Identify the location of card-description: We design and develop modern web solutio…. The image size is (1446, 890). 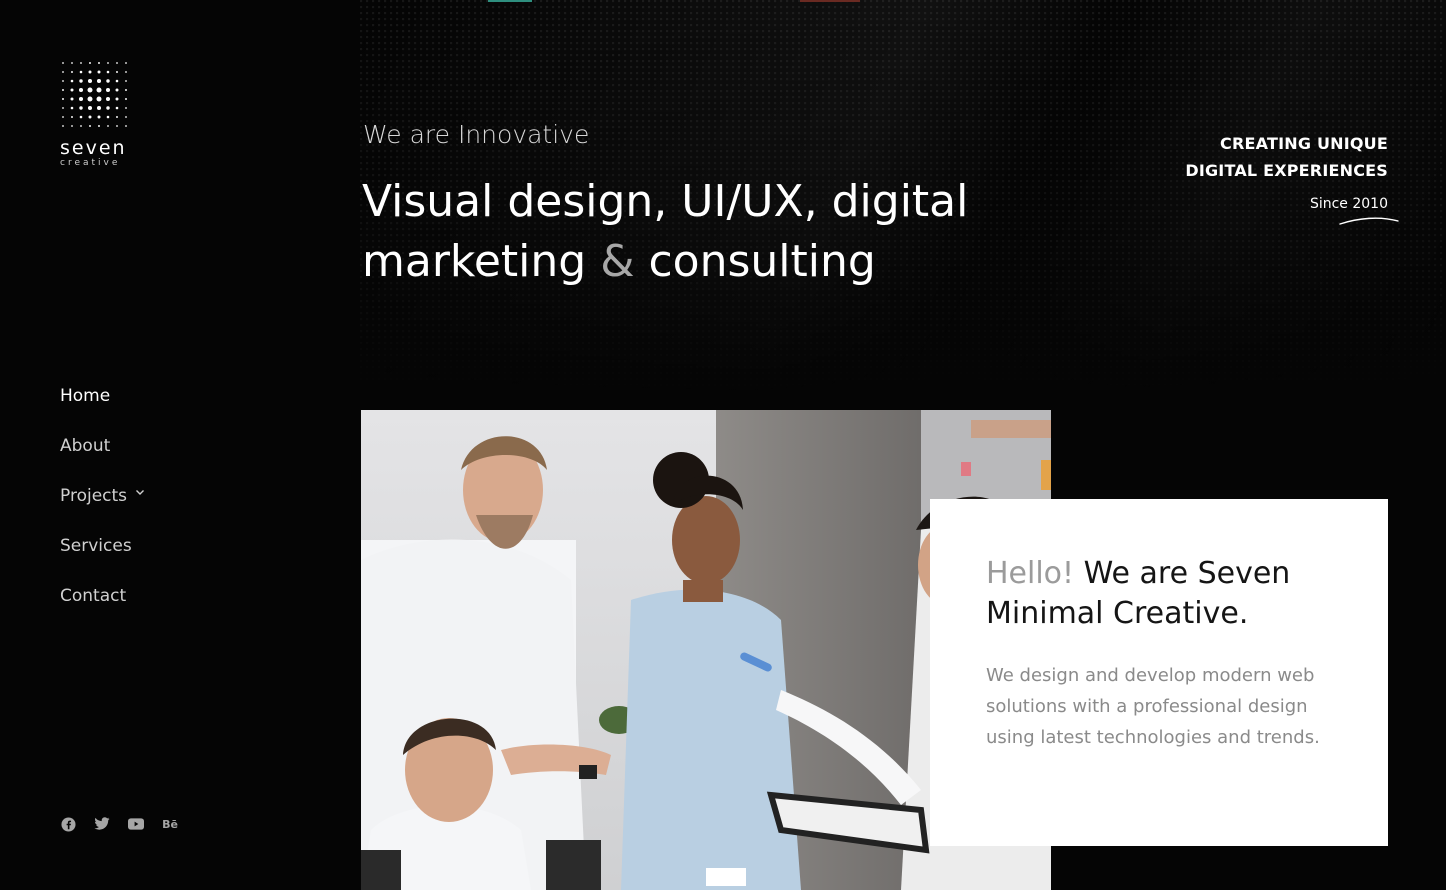
(1153, 706).